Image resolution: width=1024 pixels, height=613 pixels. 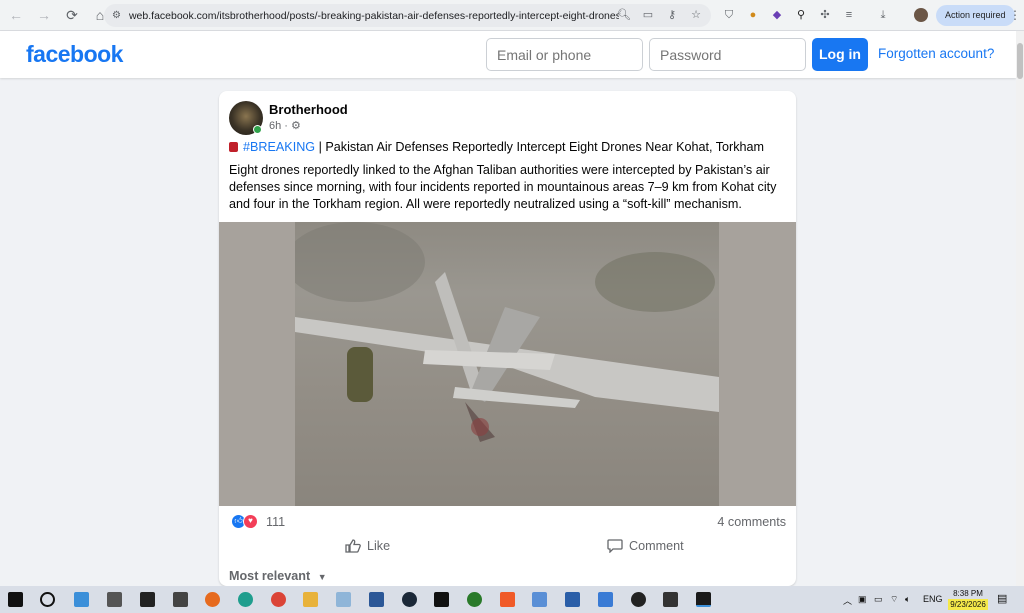 I want to click on menu-dots-icon: ⋮, so click(x=1015, y=15).